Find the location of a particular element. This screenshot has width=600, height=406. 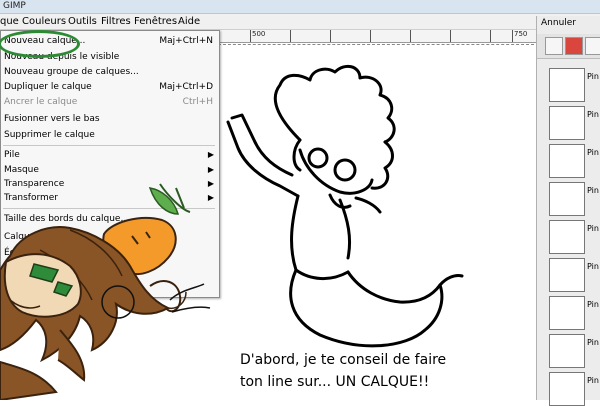

caption-line-2: ton line sur... UN CALQUE!! is located at coordinates (335, 382).